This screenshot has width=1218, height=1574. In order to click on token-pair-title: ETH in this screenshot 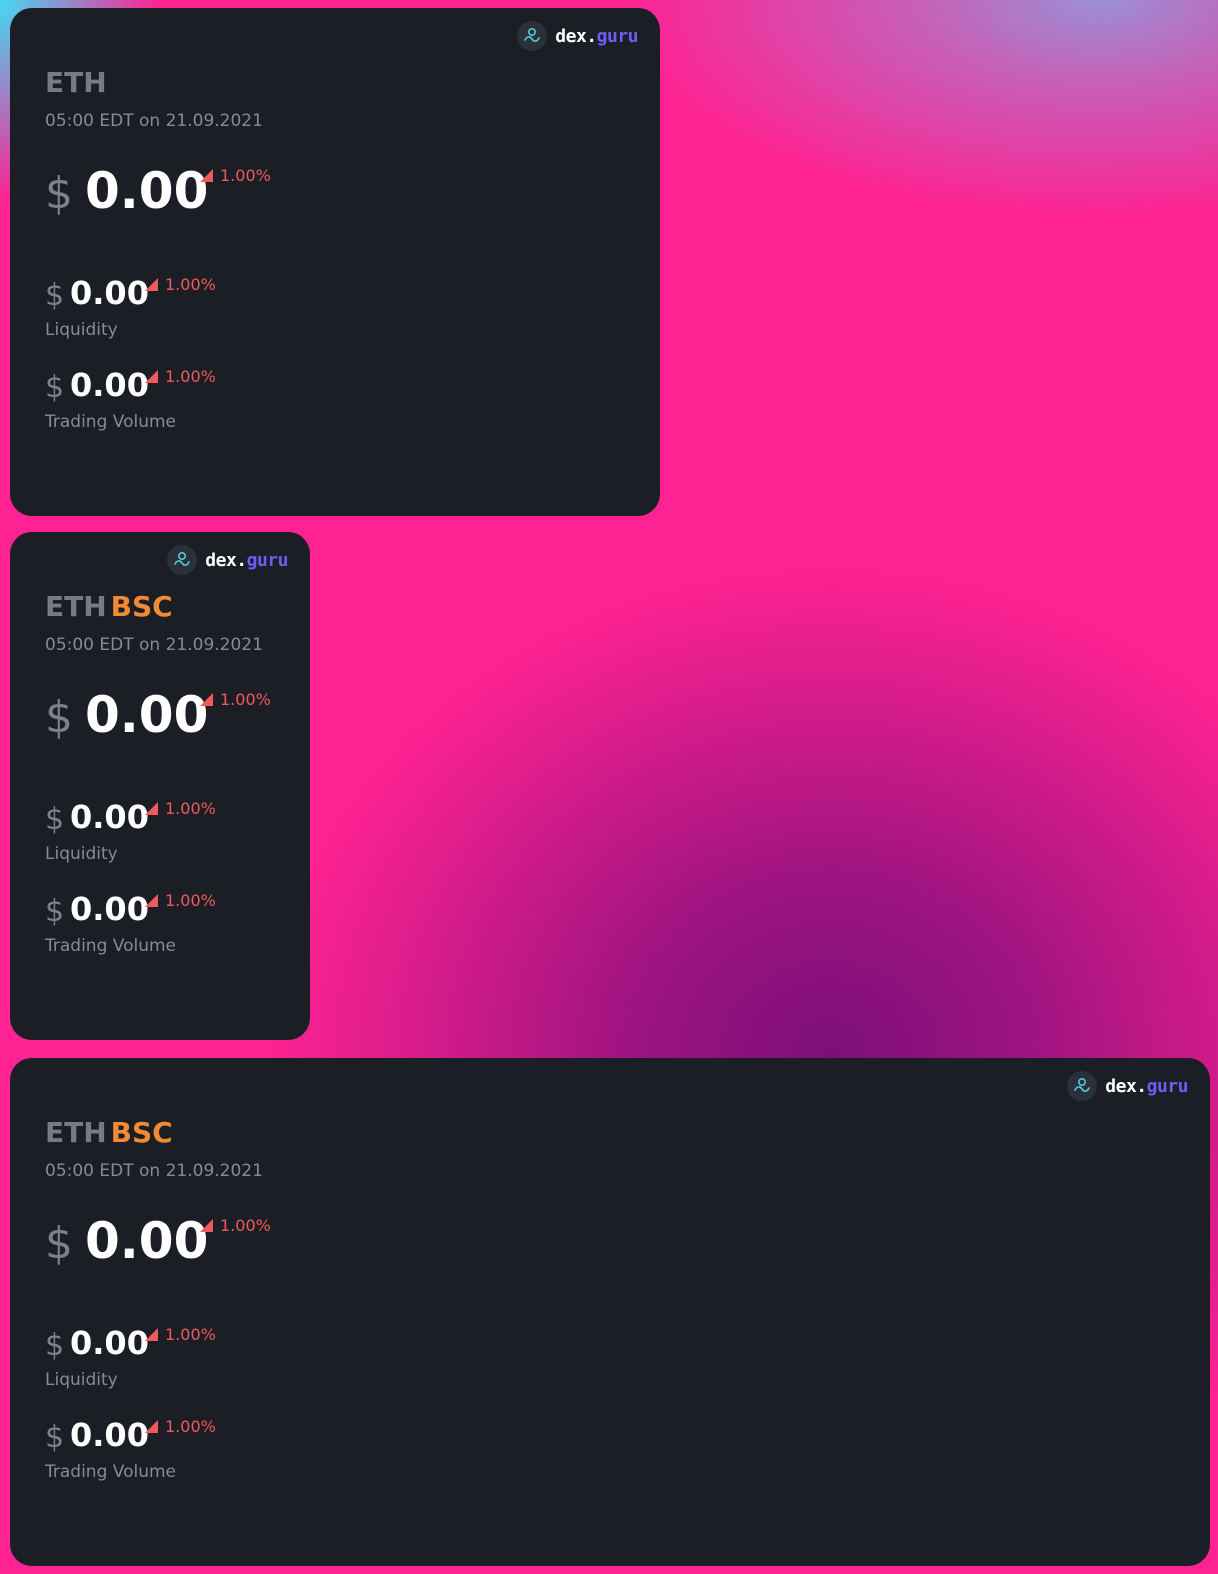, I will do `click(76, 83)`.